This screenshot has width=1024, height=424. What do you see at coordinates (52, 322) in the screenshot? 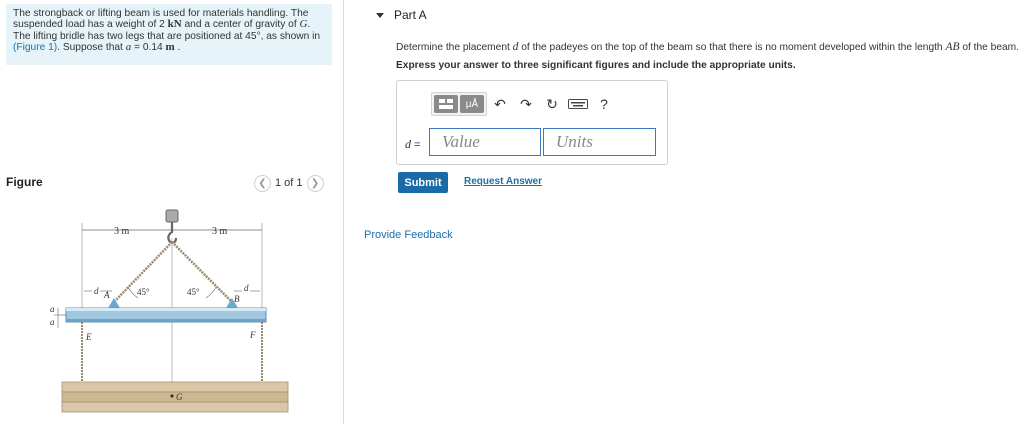
I see `a-bottom-label: a` at bounding box center [52, 322].